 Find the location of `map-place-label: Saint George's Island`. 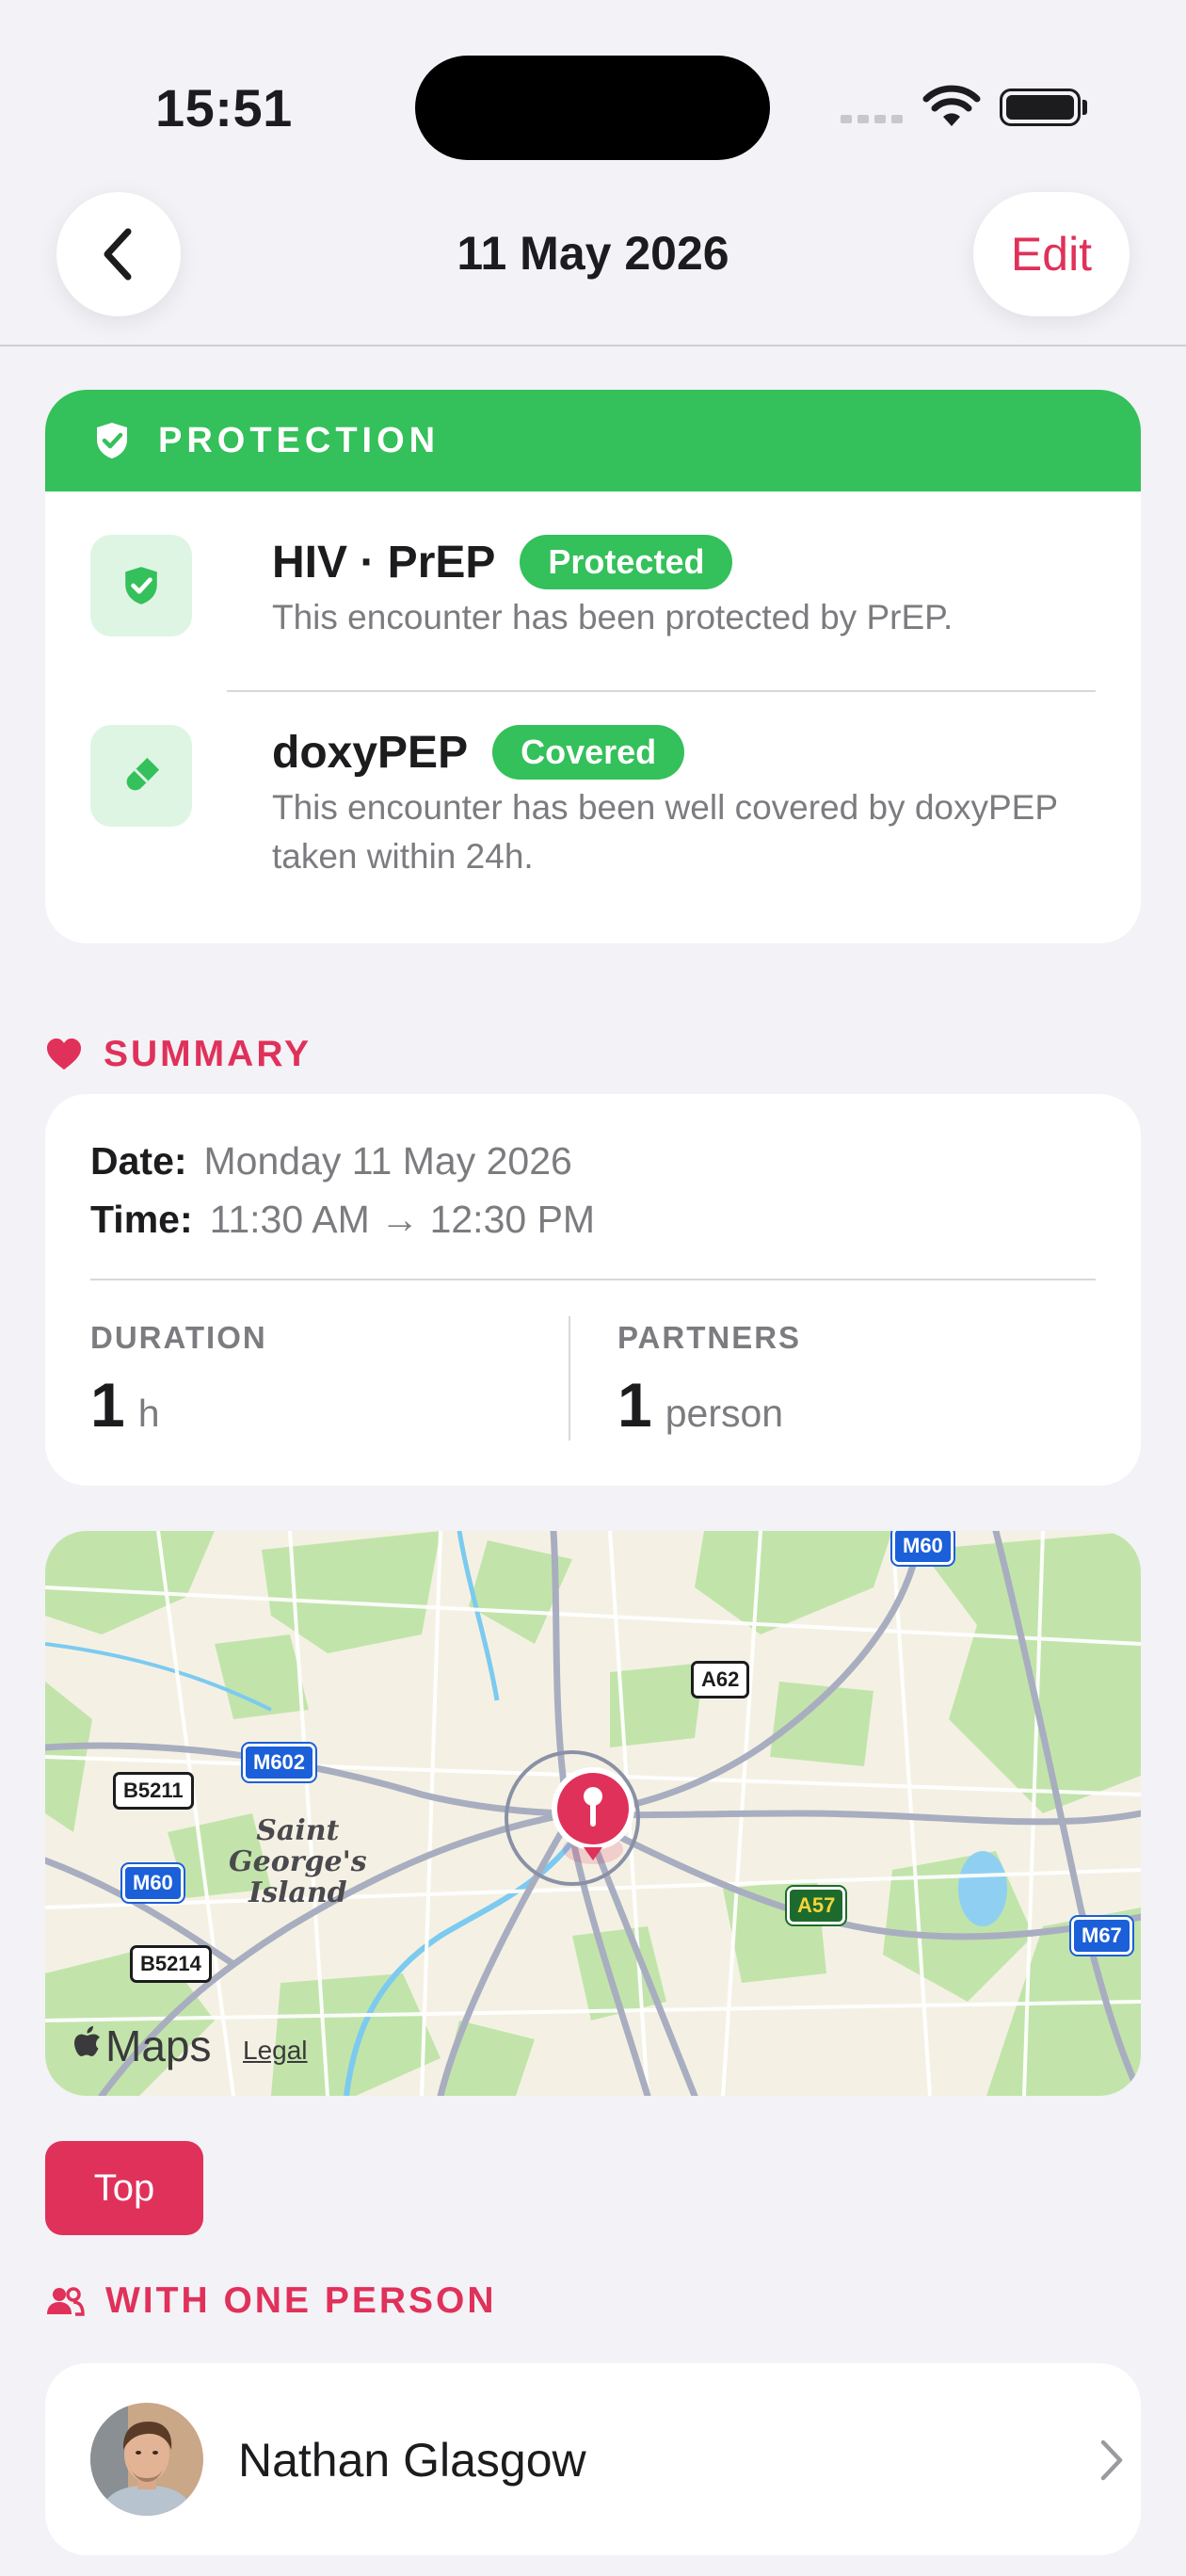

map-place-label: Saint George's Island is located at coordinates (298, 1861).